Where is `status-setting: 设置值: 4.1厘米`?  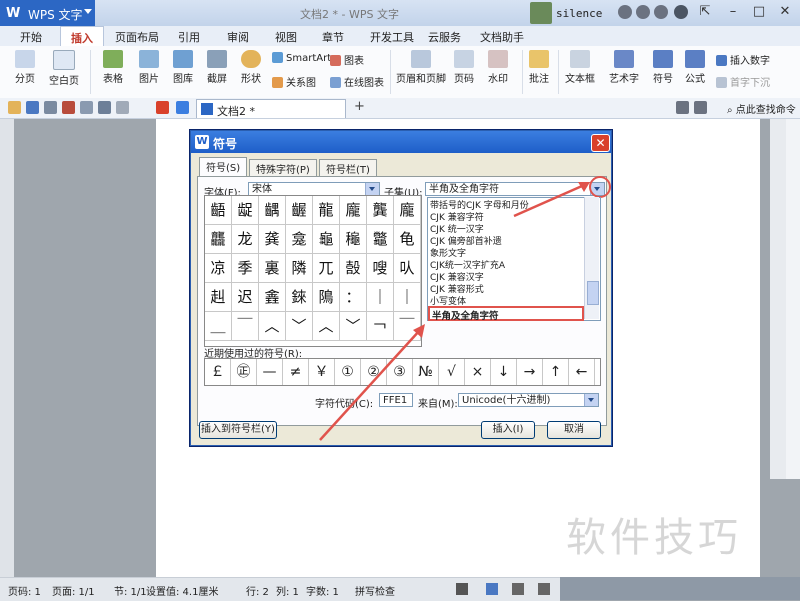 status-setting: 设置值: 4.1厘米 is located at coordinates (182, 592).